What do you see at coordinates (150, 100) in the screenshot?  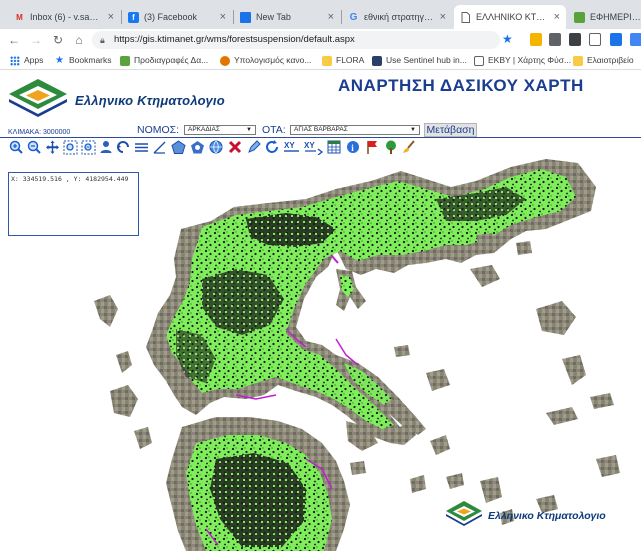 I see `org-name: Ελληνικο Κτηματολογιο` at bounding box center [150, 100].